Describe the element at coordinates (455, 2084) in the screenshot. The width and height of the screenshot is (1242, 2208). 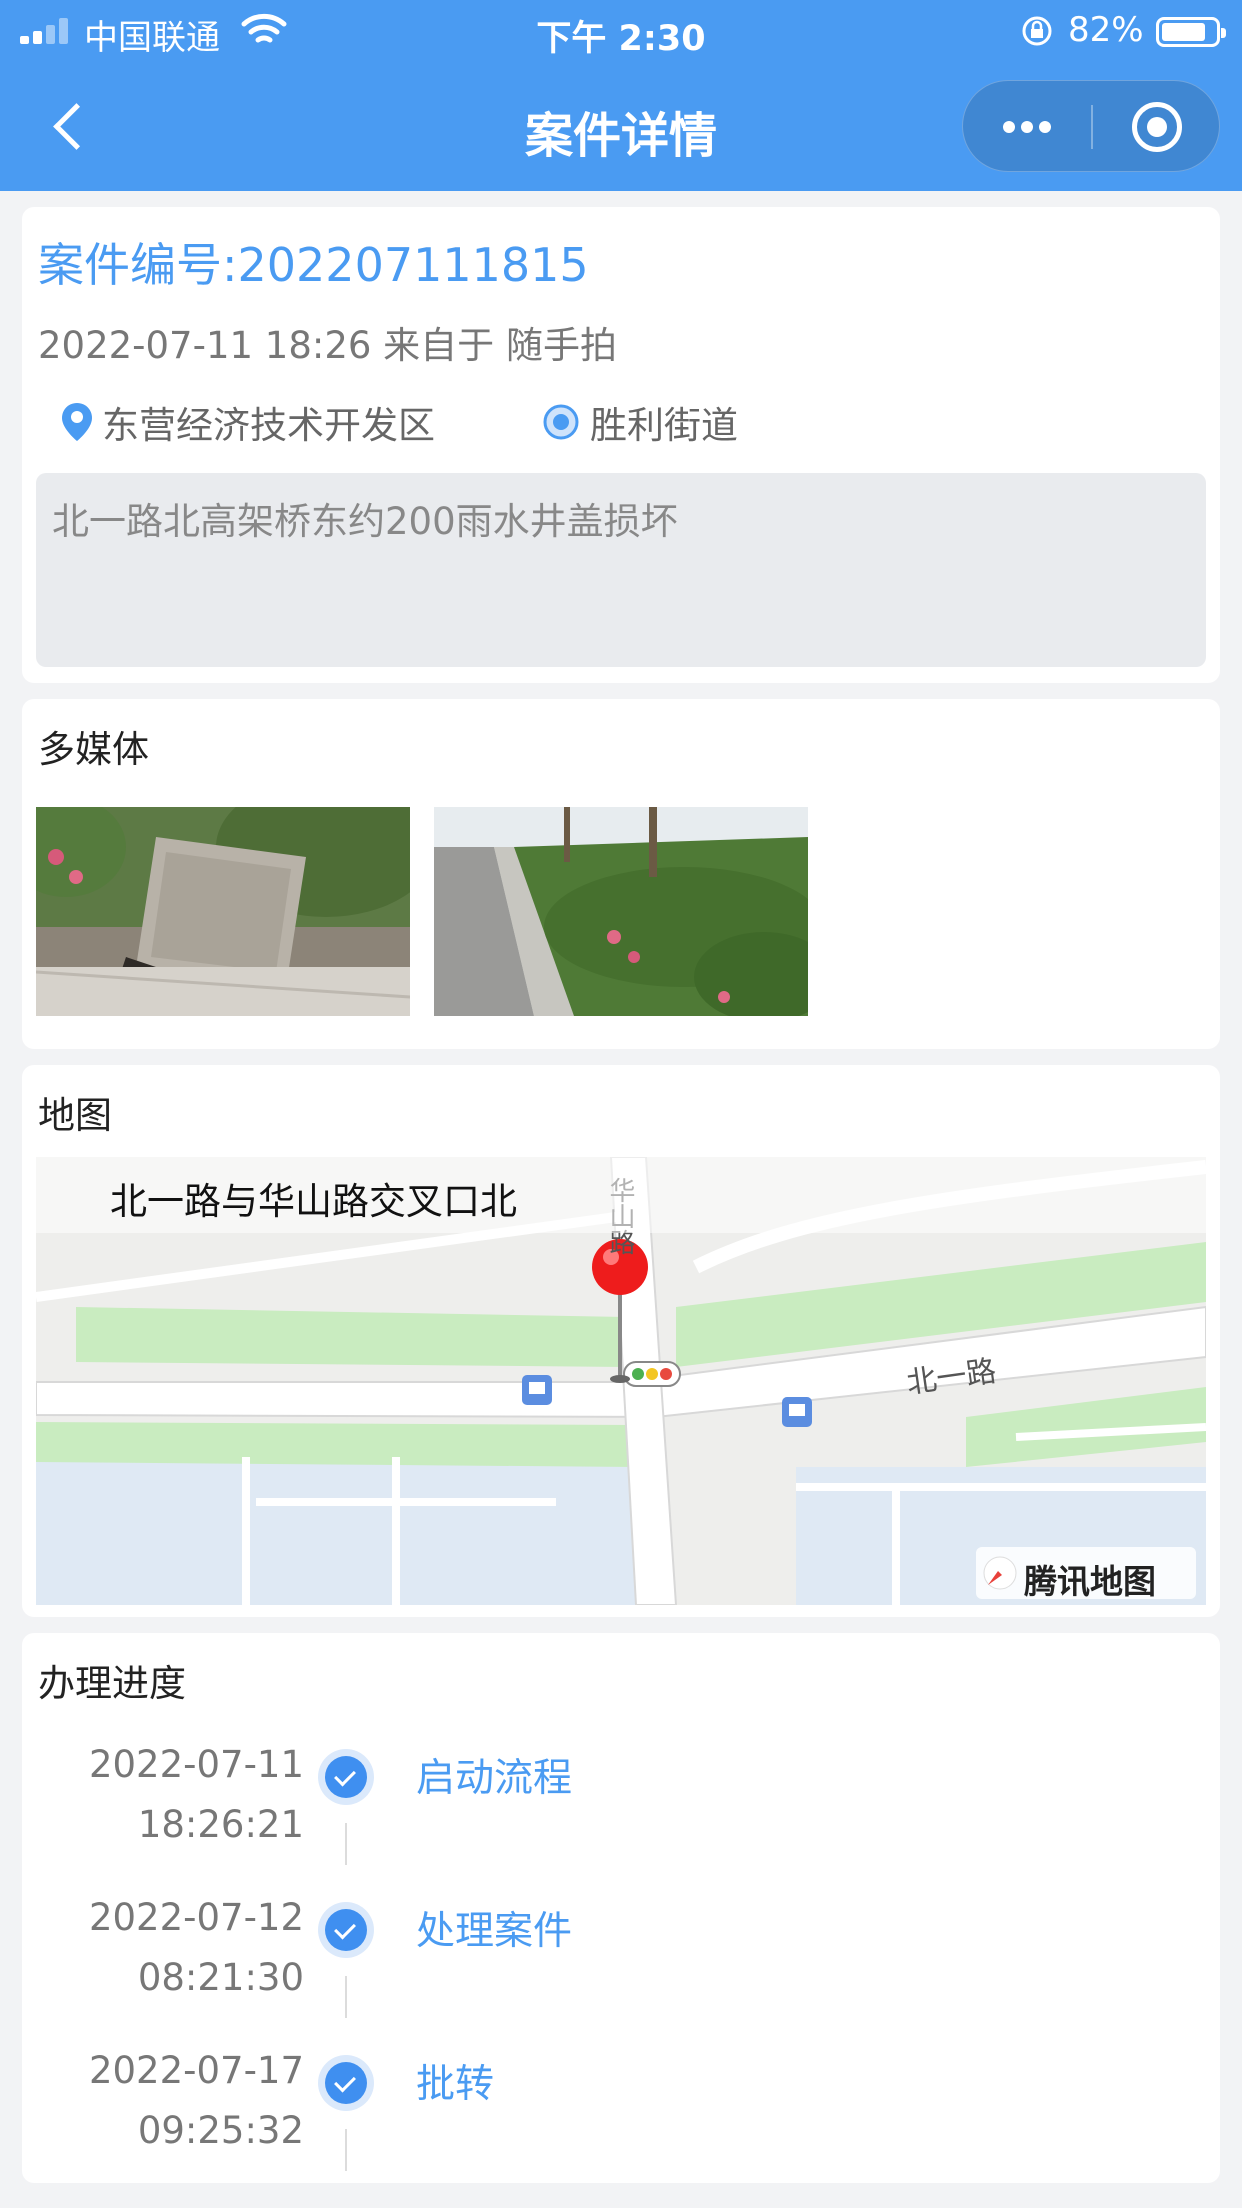
I see `step-name: 批转` at that location.